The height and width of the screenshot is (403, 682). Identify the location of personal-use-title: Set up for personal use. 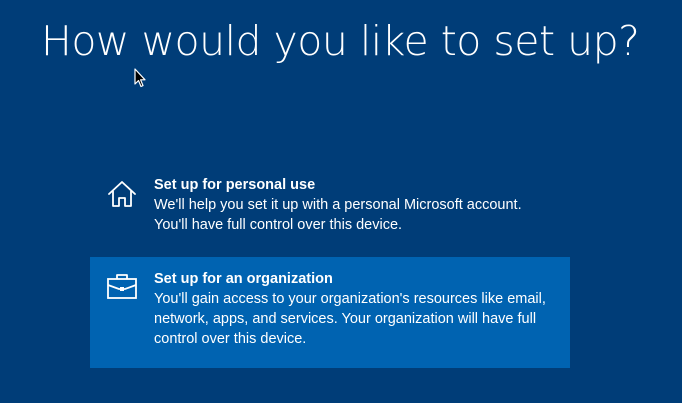
(235, 185).